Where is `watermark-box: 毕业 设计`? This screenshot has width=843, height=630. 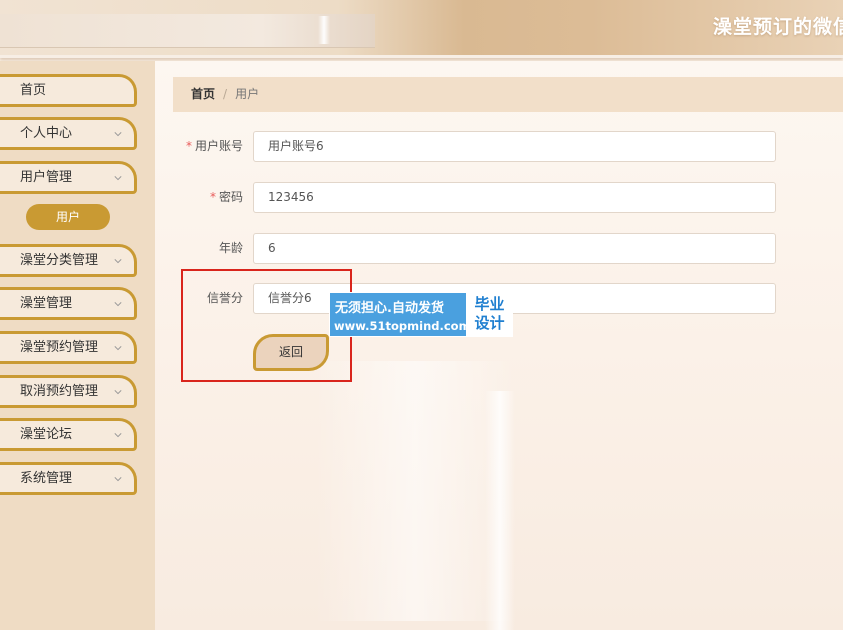
watermark-box: 毕业 设计 is located at coordinates (489, 314).